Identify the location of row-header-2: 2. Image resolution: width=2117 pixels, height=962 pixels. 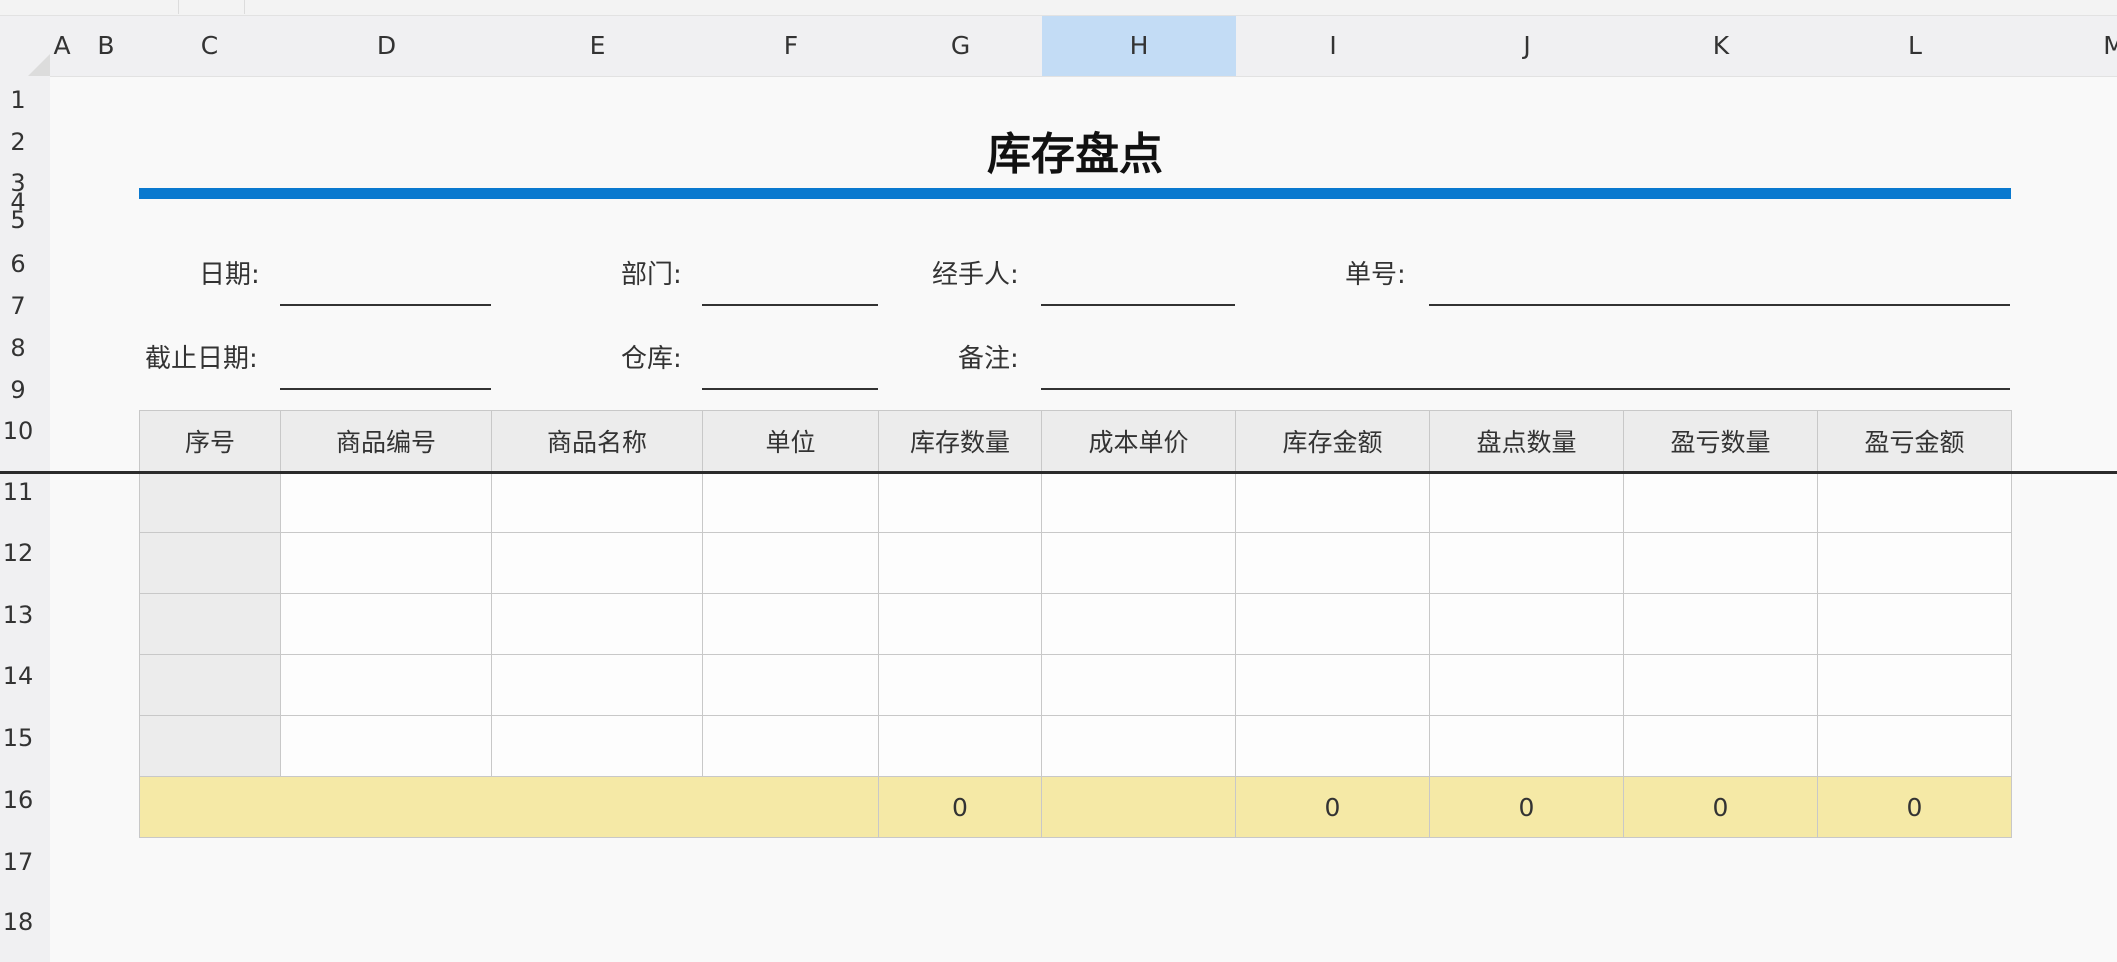
(18, 142).